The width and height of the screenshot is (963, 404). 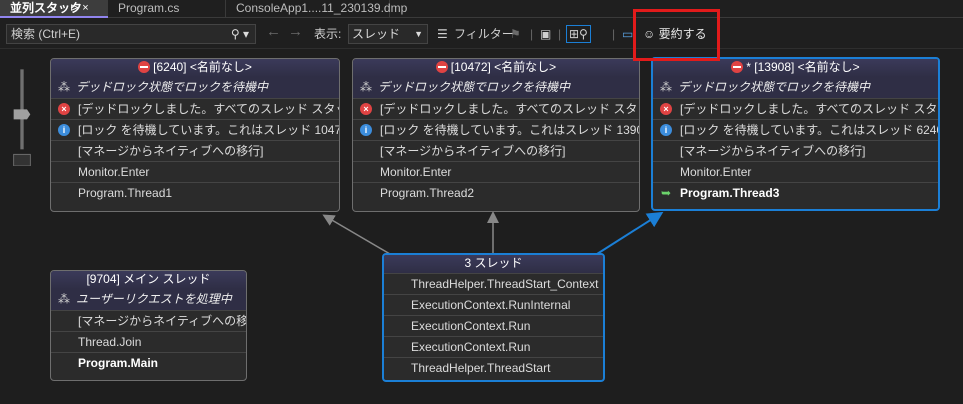 I want to click on view-dropdown: スレッド ▼, so click(x=388, y=34).